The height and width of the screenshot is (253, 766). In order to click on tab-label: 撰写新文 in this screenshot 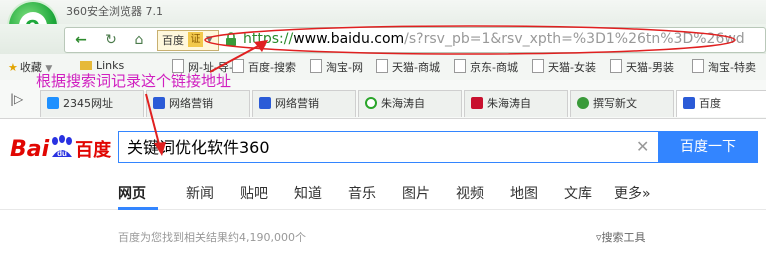, I will do `click(615, 103)`.